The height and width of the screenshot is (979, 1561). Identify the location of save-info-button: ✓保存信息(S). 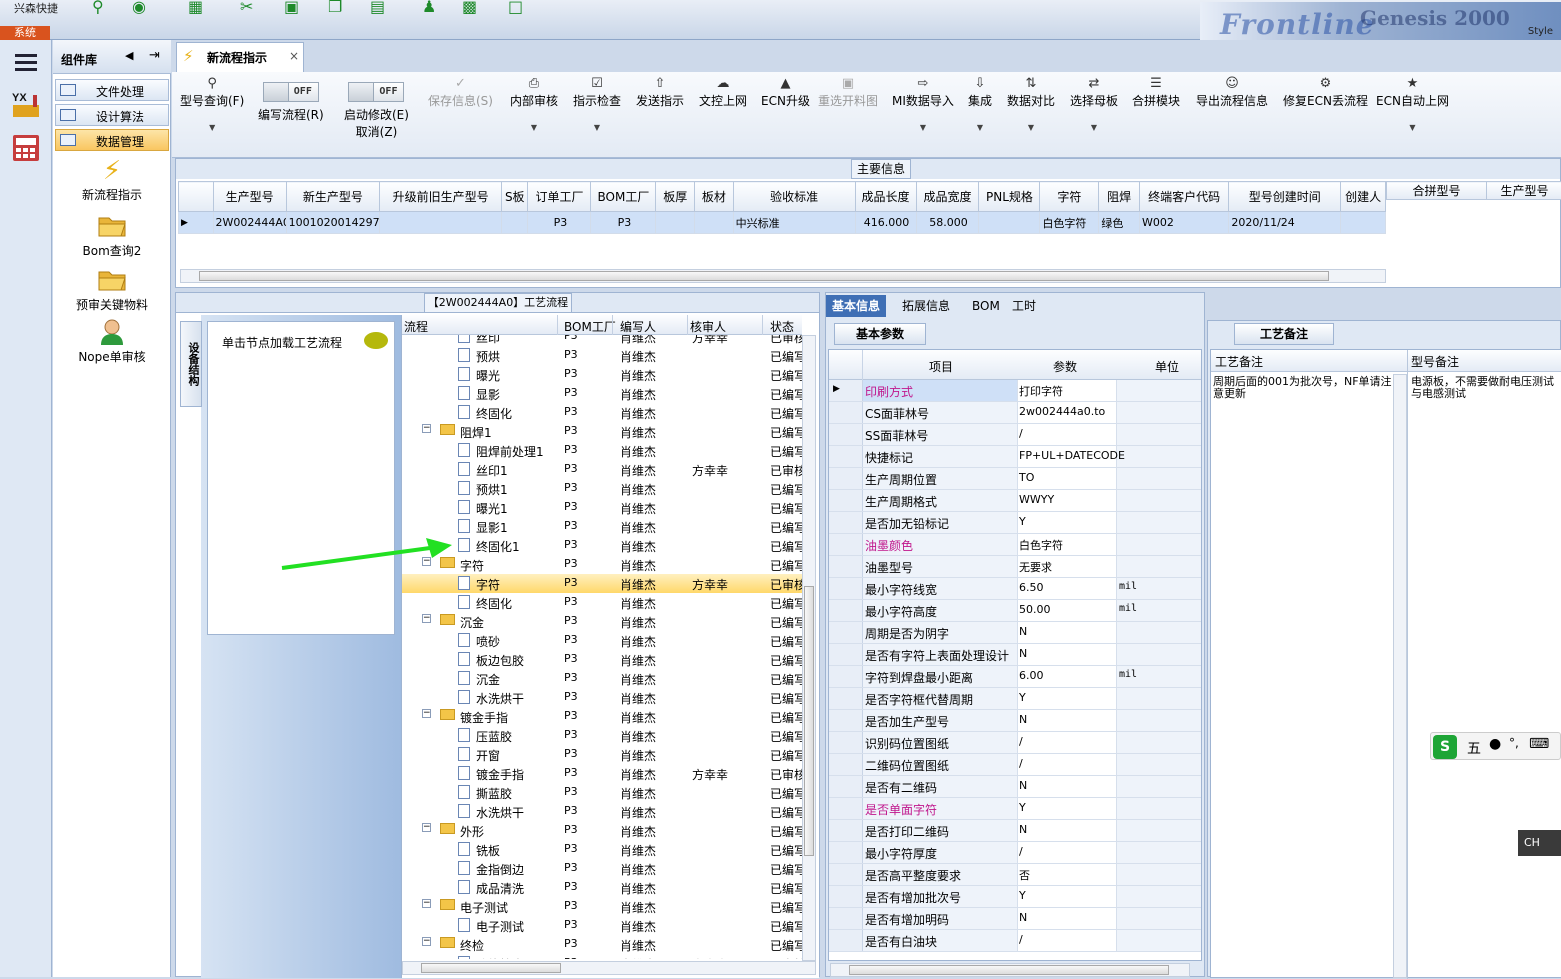
(460, 92).